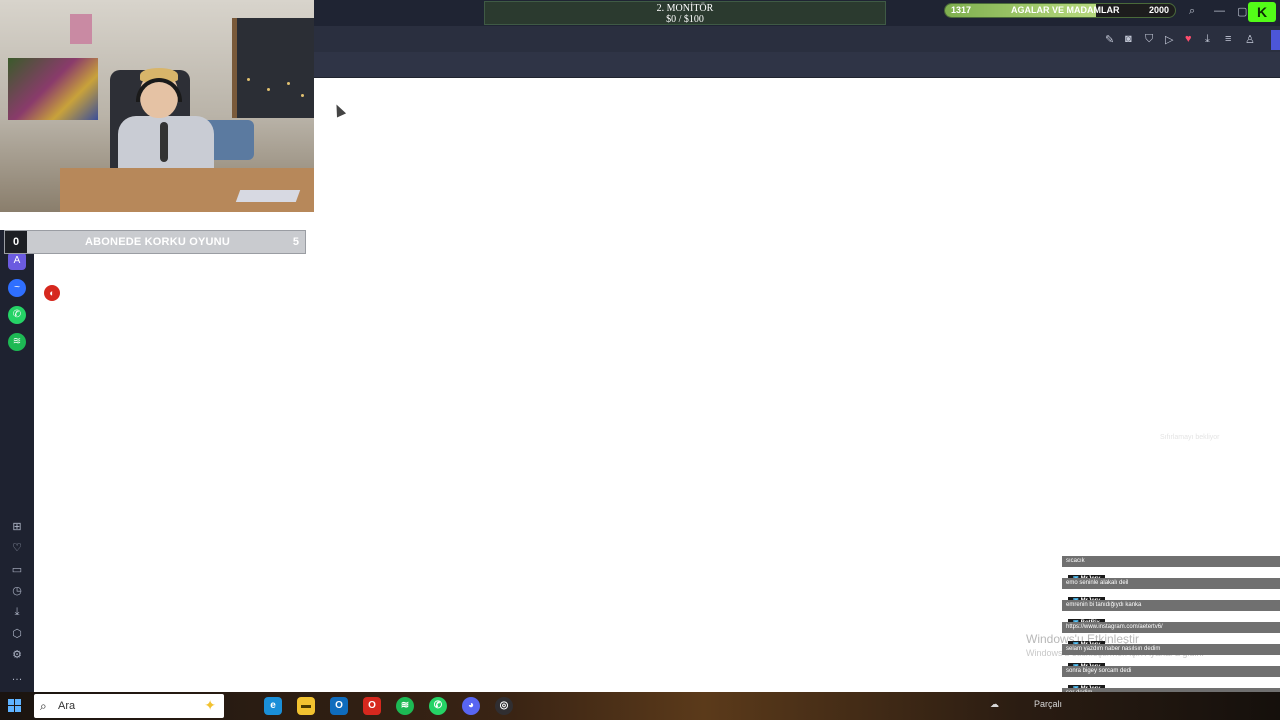  I want to click on opera-gx-icon: ◐, so click(52, 293).